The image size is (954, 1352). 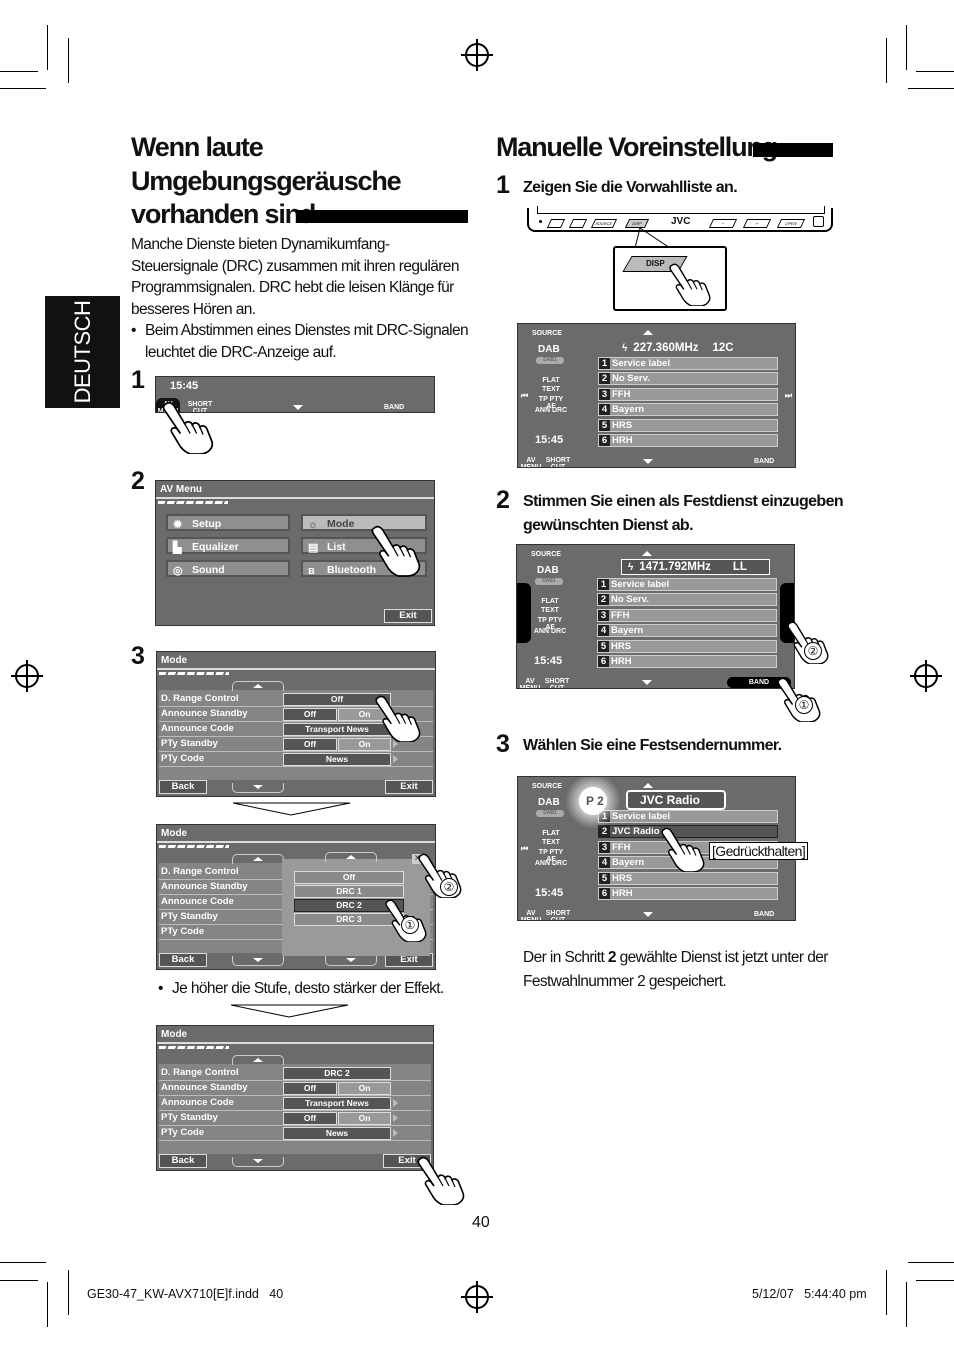 What do you see at coordinates (337, 1073) in the screenshot?
I see `row-value: DRC 2` at bounding box center [337, 1073].